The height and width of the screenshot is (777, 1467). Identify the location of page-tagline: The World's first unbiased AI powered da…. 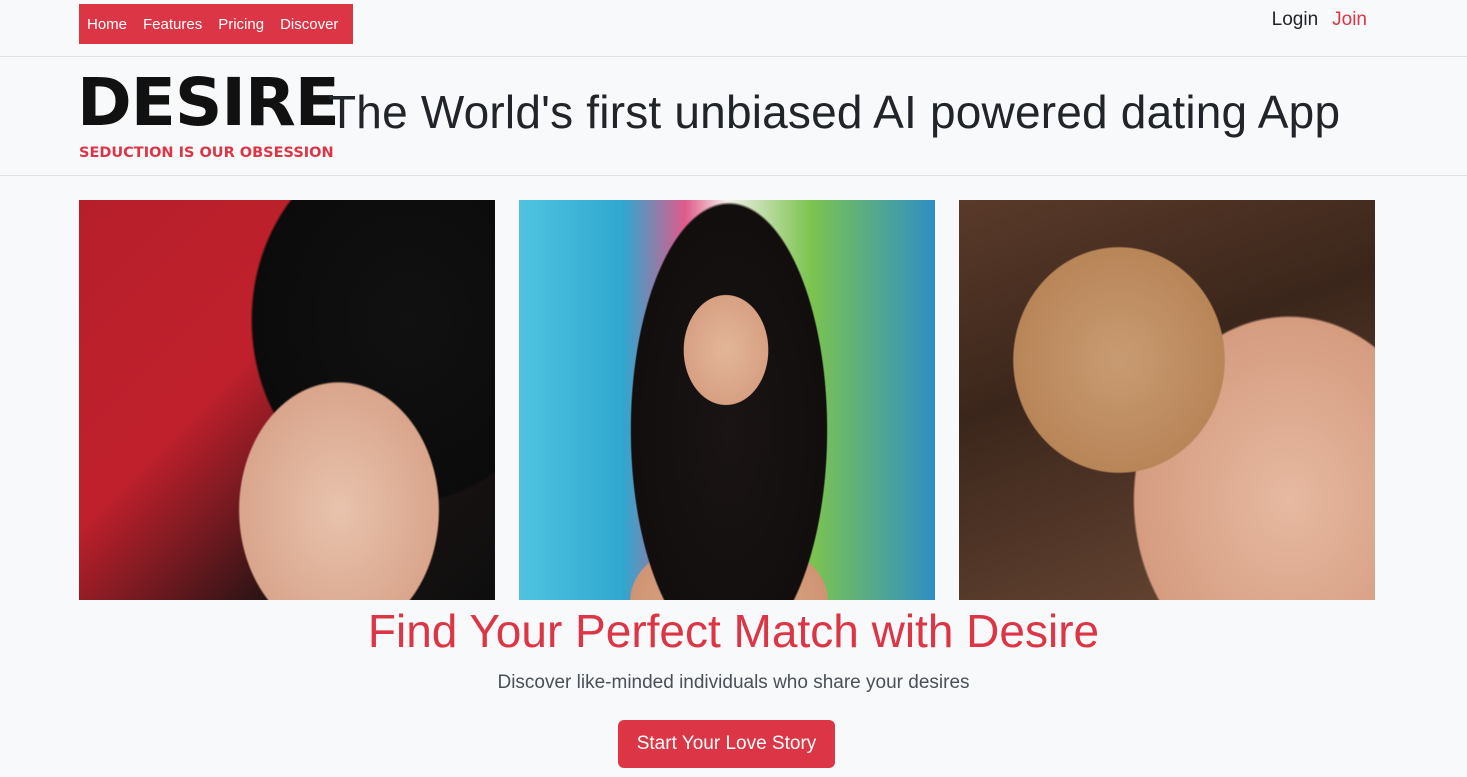
(834, 112).